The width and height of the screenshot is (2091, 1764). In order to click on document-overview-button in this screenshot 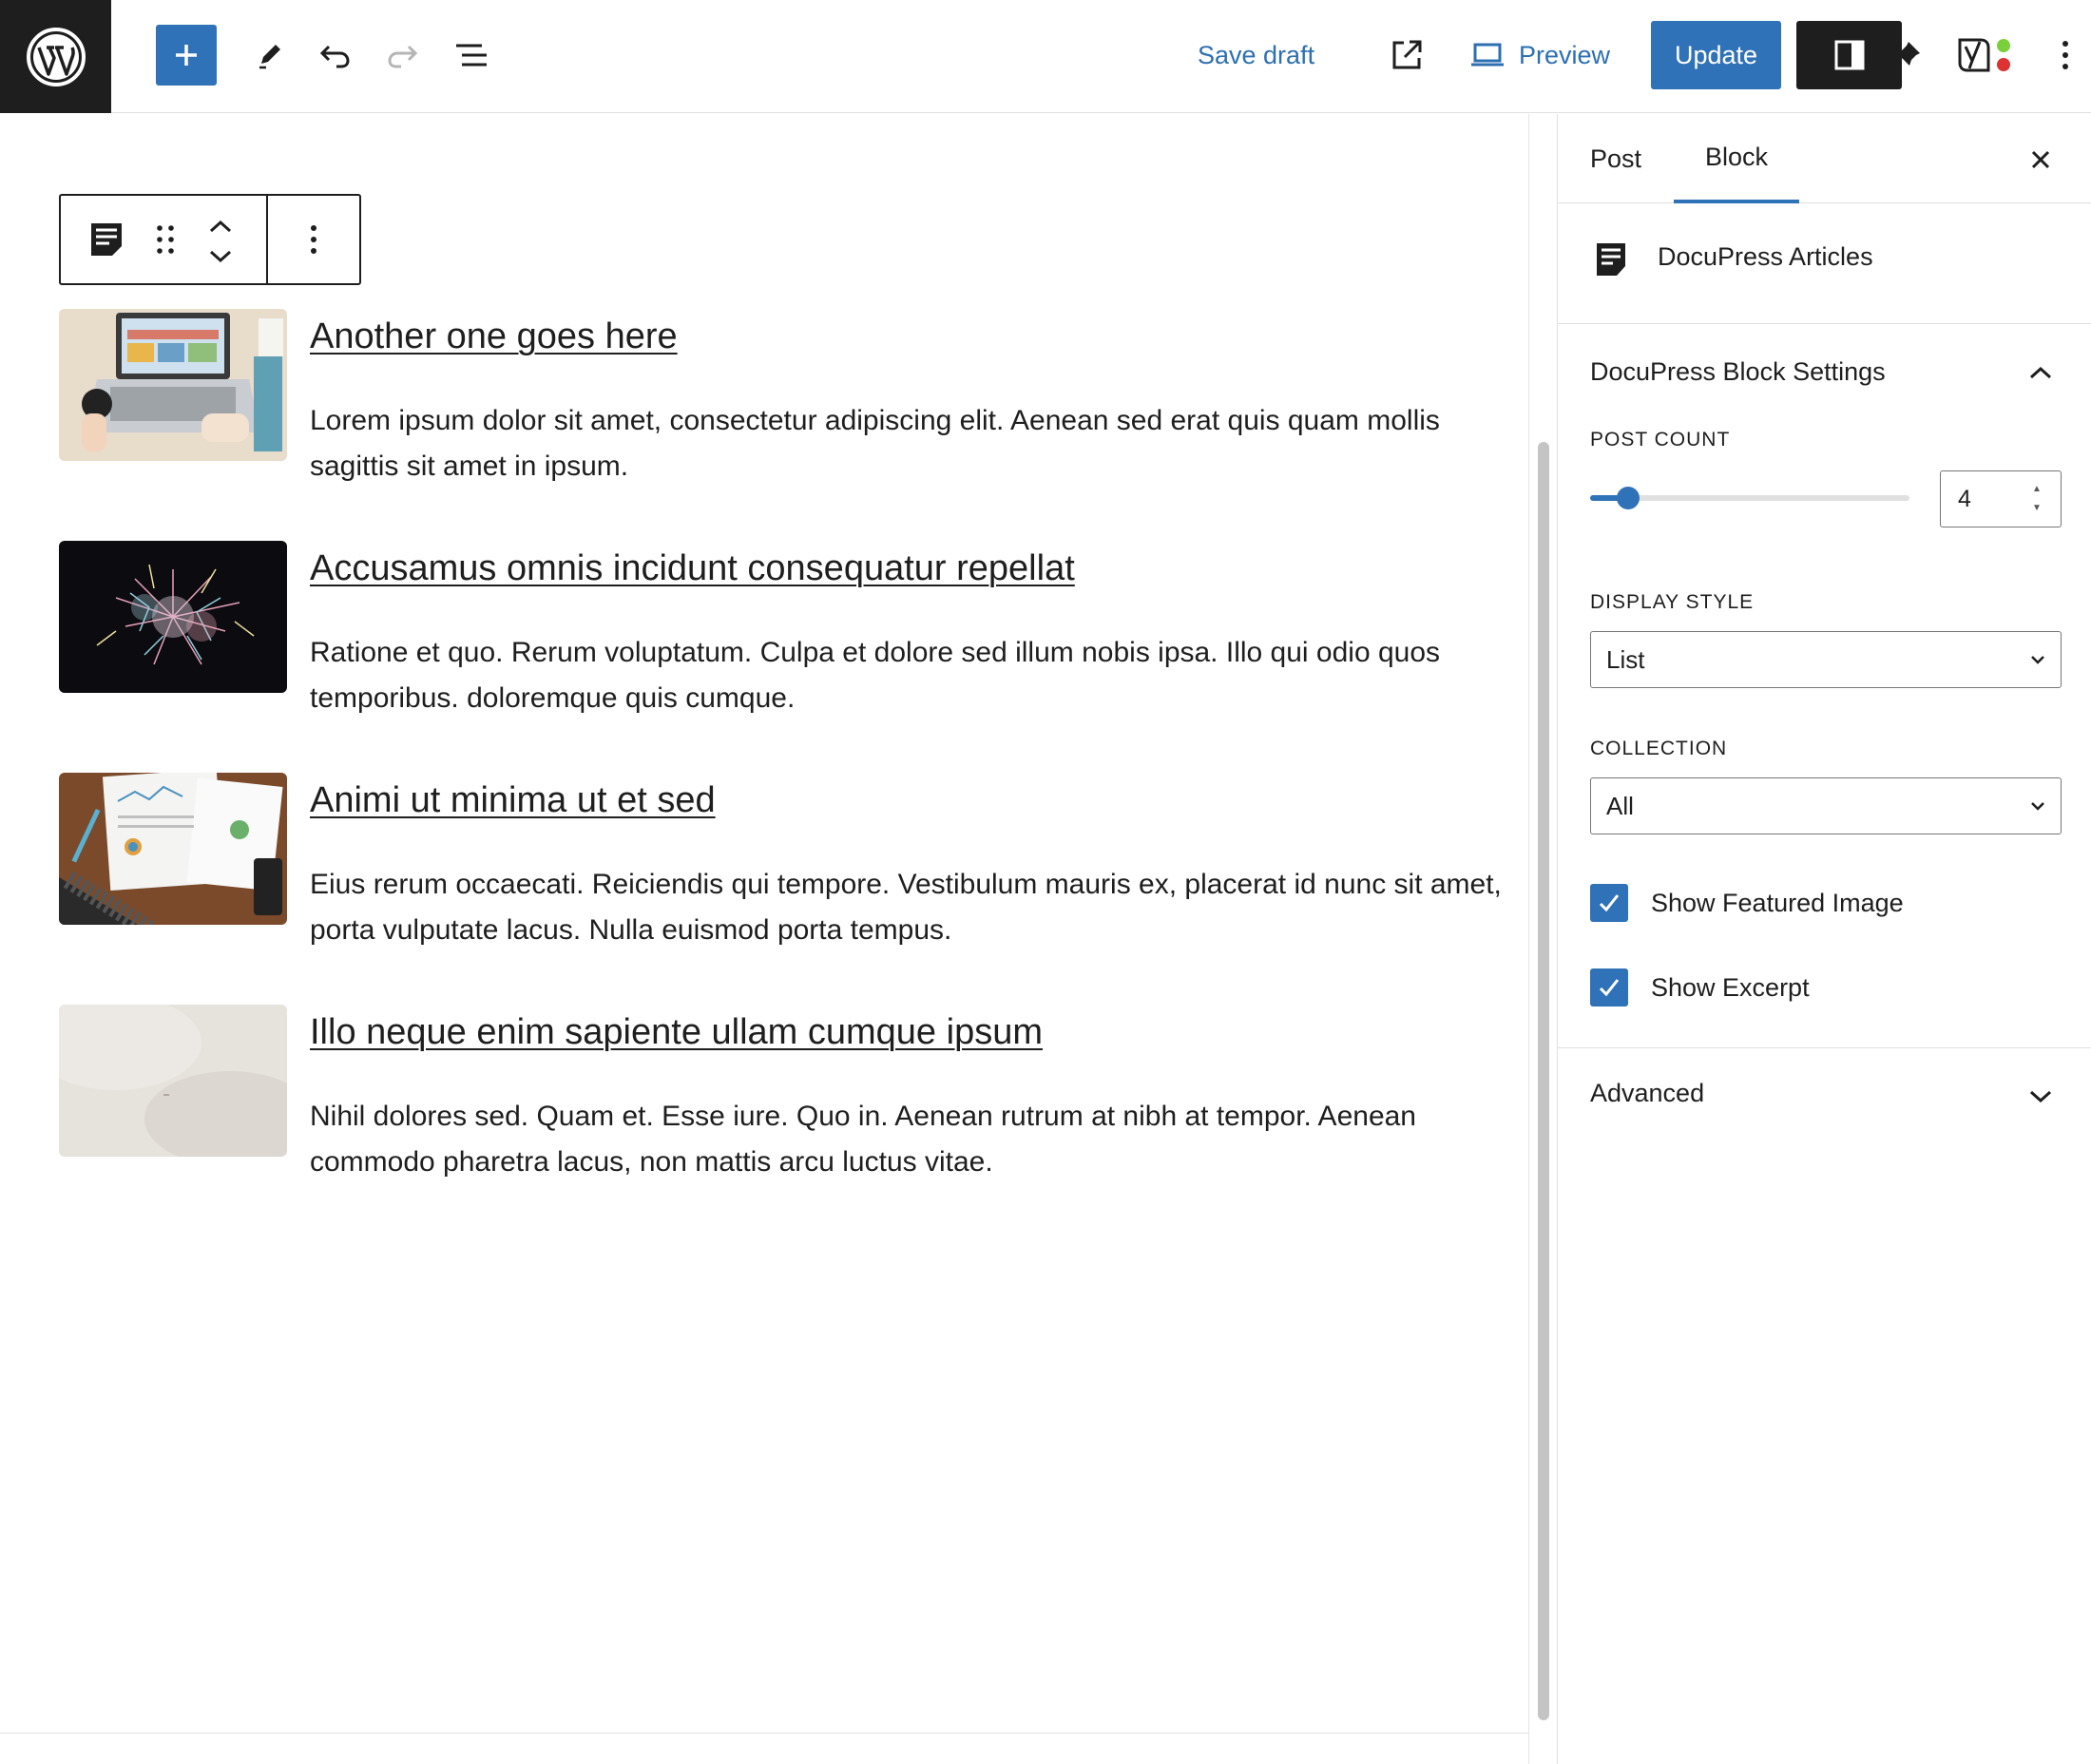, I will do `click(472, 55)`.